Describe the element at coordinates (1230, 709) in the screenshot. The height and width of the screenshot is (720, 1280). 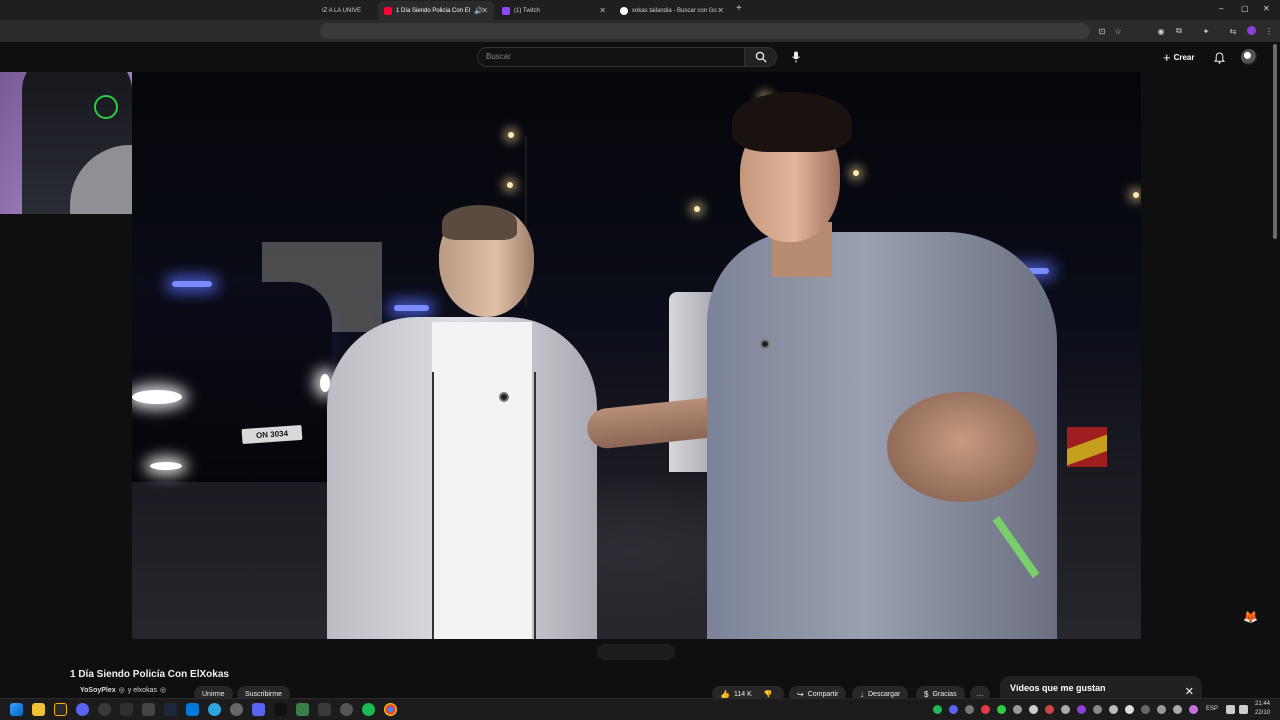
I see `wifi-icon` at that location.